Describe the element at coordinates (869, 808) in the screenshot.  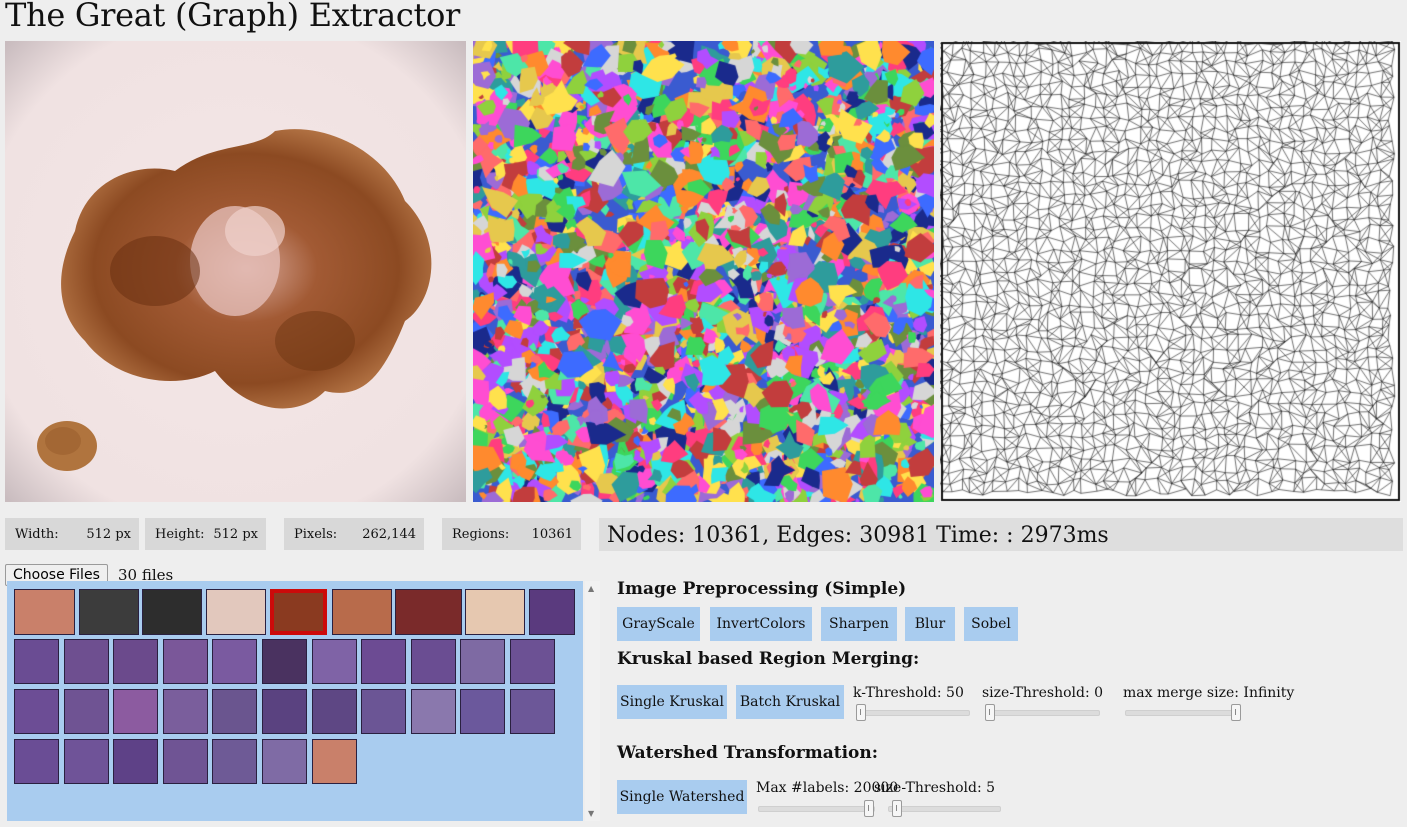
I see `max-labels-handle` at that location.